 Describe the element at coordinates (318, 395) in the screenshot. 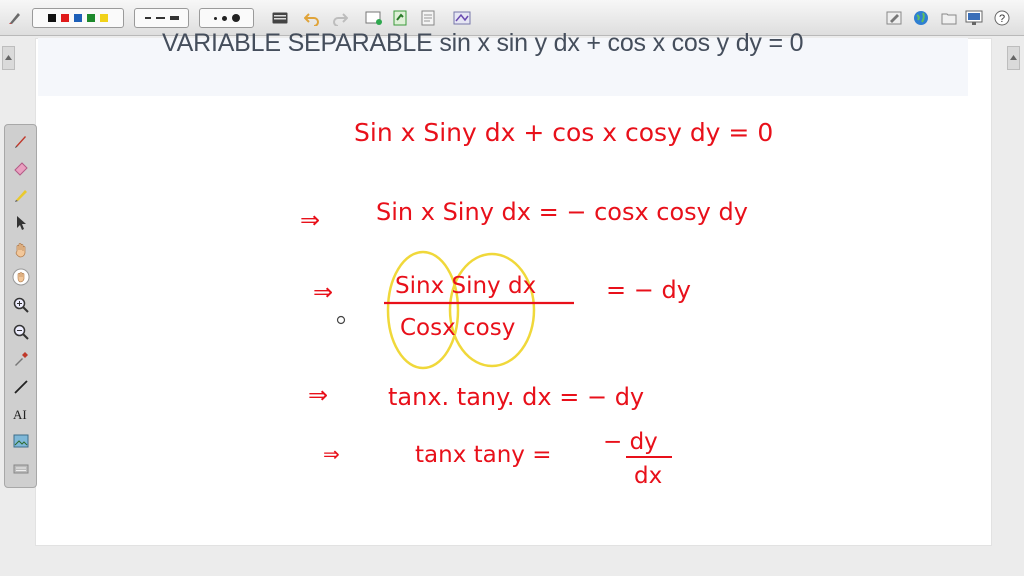

I see `implies-arrow-4: ⇒` at that location.